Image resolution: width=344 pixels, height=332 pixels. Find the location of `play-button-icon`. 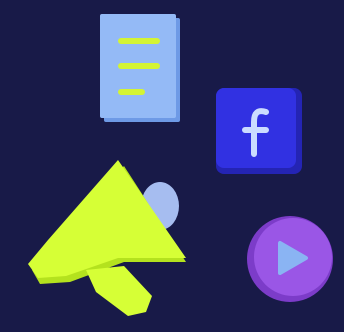

play-button-icon is located at coordinates (290, 259).